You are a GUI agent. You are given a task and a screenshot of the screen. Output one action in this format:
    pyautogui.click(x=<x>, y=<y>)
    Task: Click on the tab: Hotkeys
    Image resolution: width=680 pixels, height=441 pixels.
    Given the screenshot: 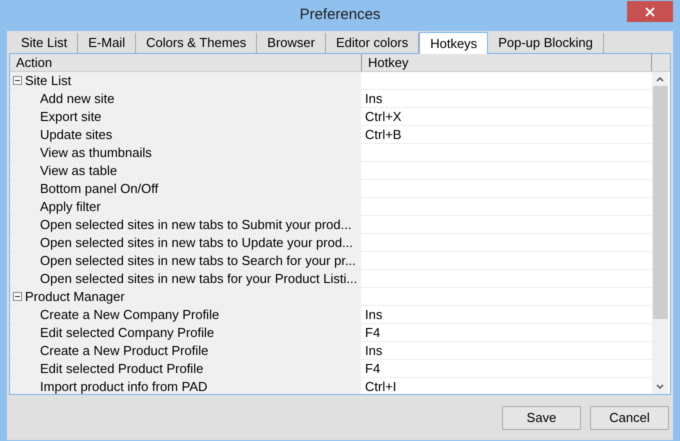 What is the action you would take?
    pyautogui.click(x=453, y=43)
    